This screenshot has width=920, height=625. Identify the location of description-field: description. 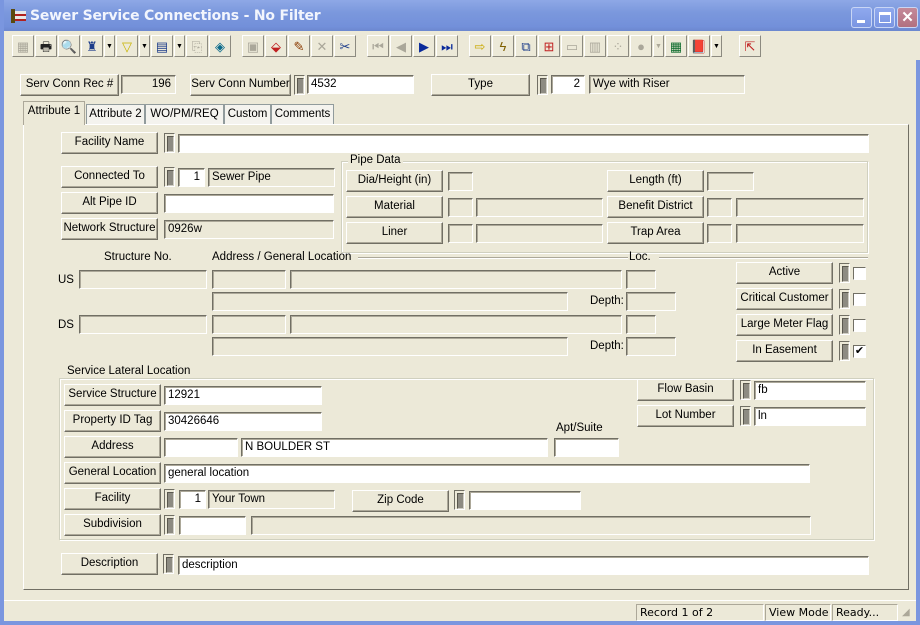
(523, 565).